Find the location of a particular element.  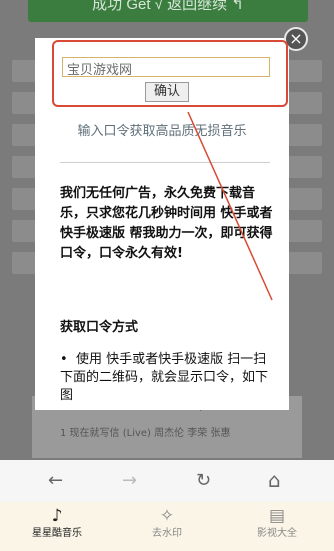

bottom-tabbar: ♪ 星星酷音乐 ✧ 去水印 ▤ 影视大全 is located at coordinates (167, 526).